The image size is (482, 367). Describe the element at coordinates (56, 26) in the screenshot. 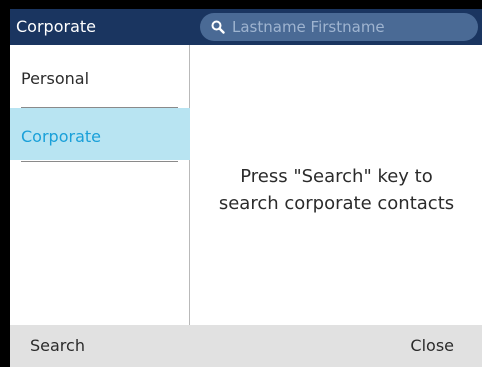

I see `page-title: Corporate` at that location.